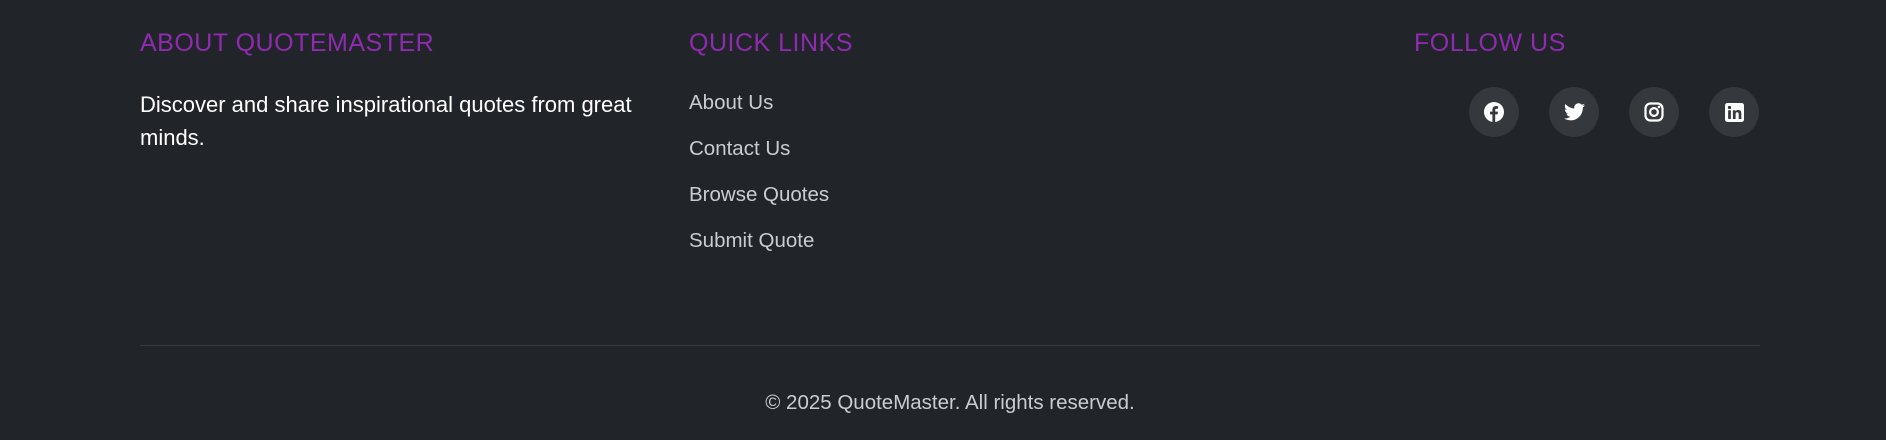 The width and height of the screenshot is (1886, 440). I want to click on facebook-icon, so click(1494, 112).